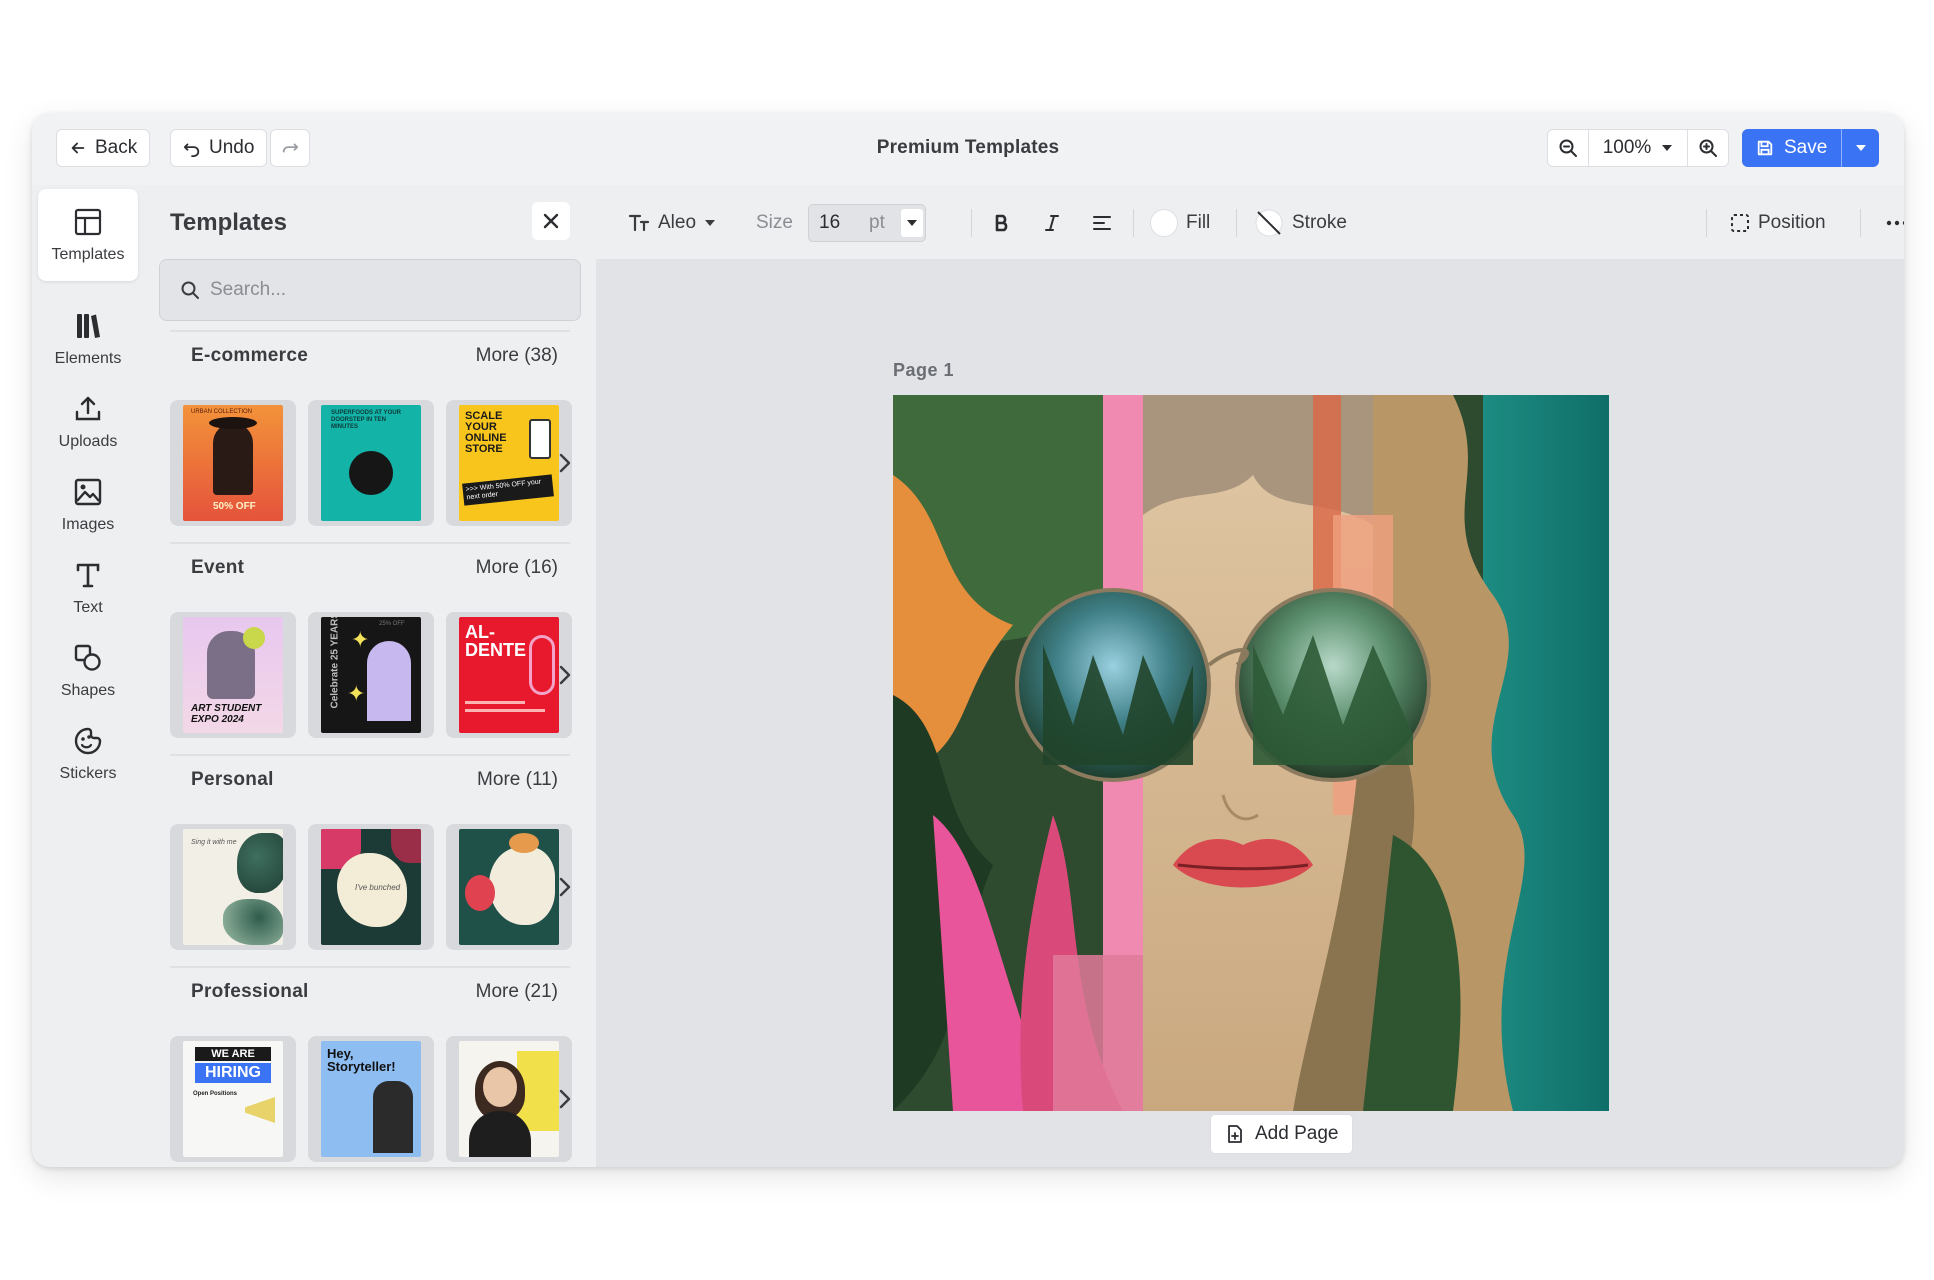 This screenshot has width=1934, height=1280. I want to click on template-row: Sing it with me I've bunched, so click(375, 887).